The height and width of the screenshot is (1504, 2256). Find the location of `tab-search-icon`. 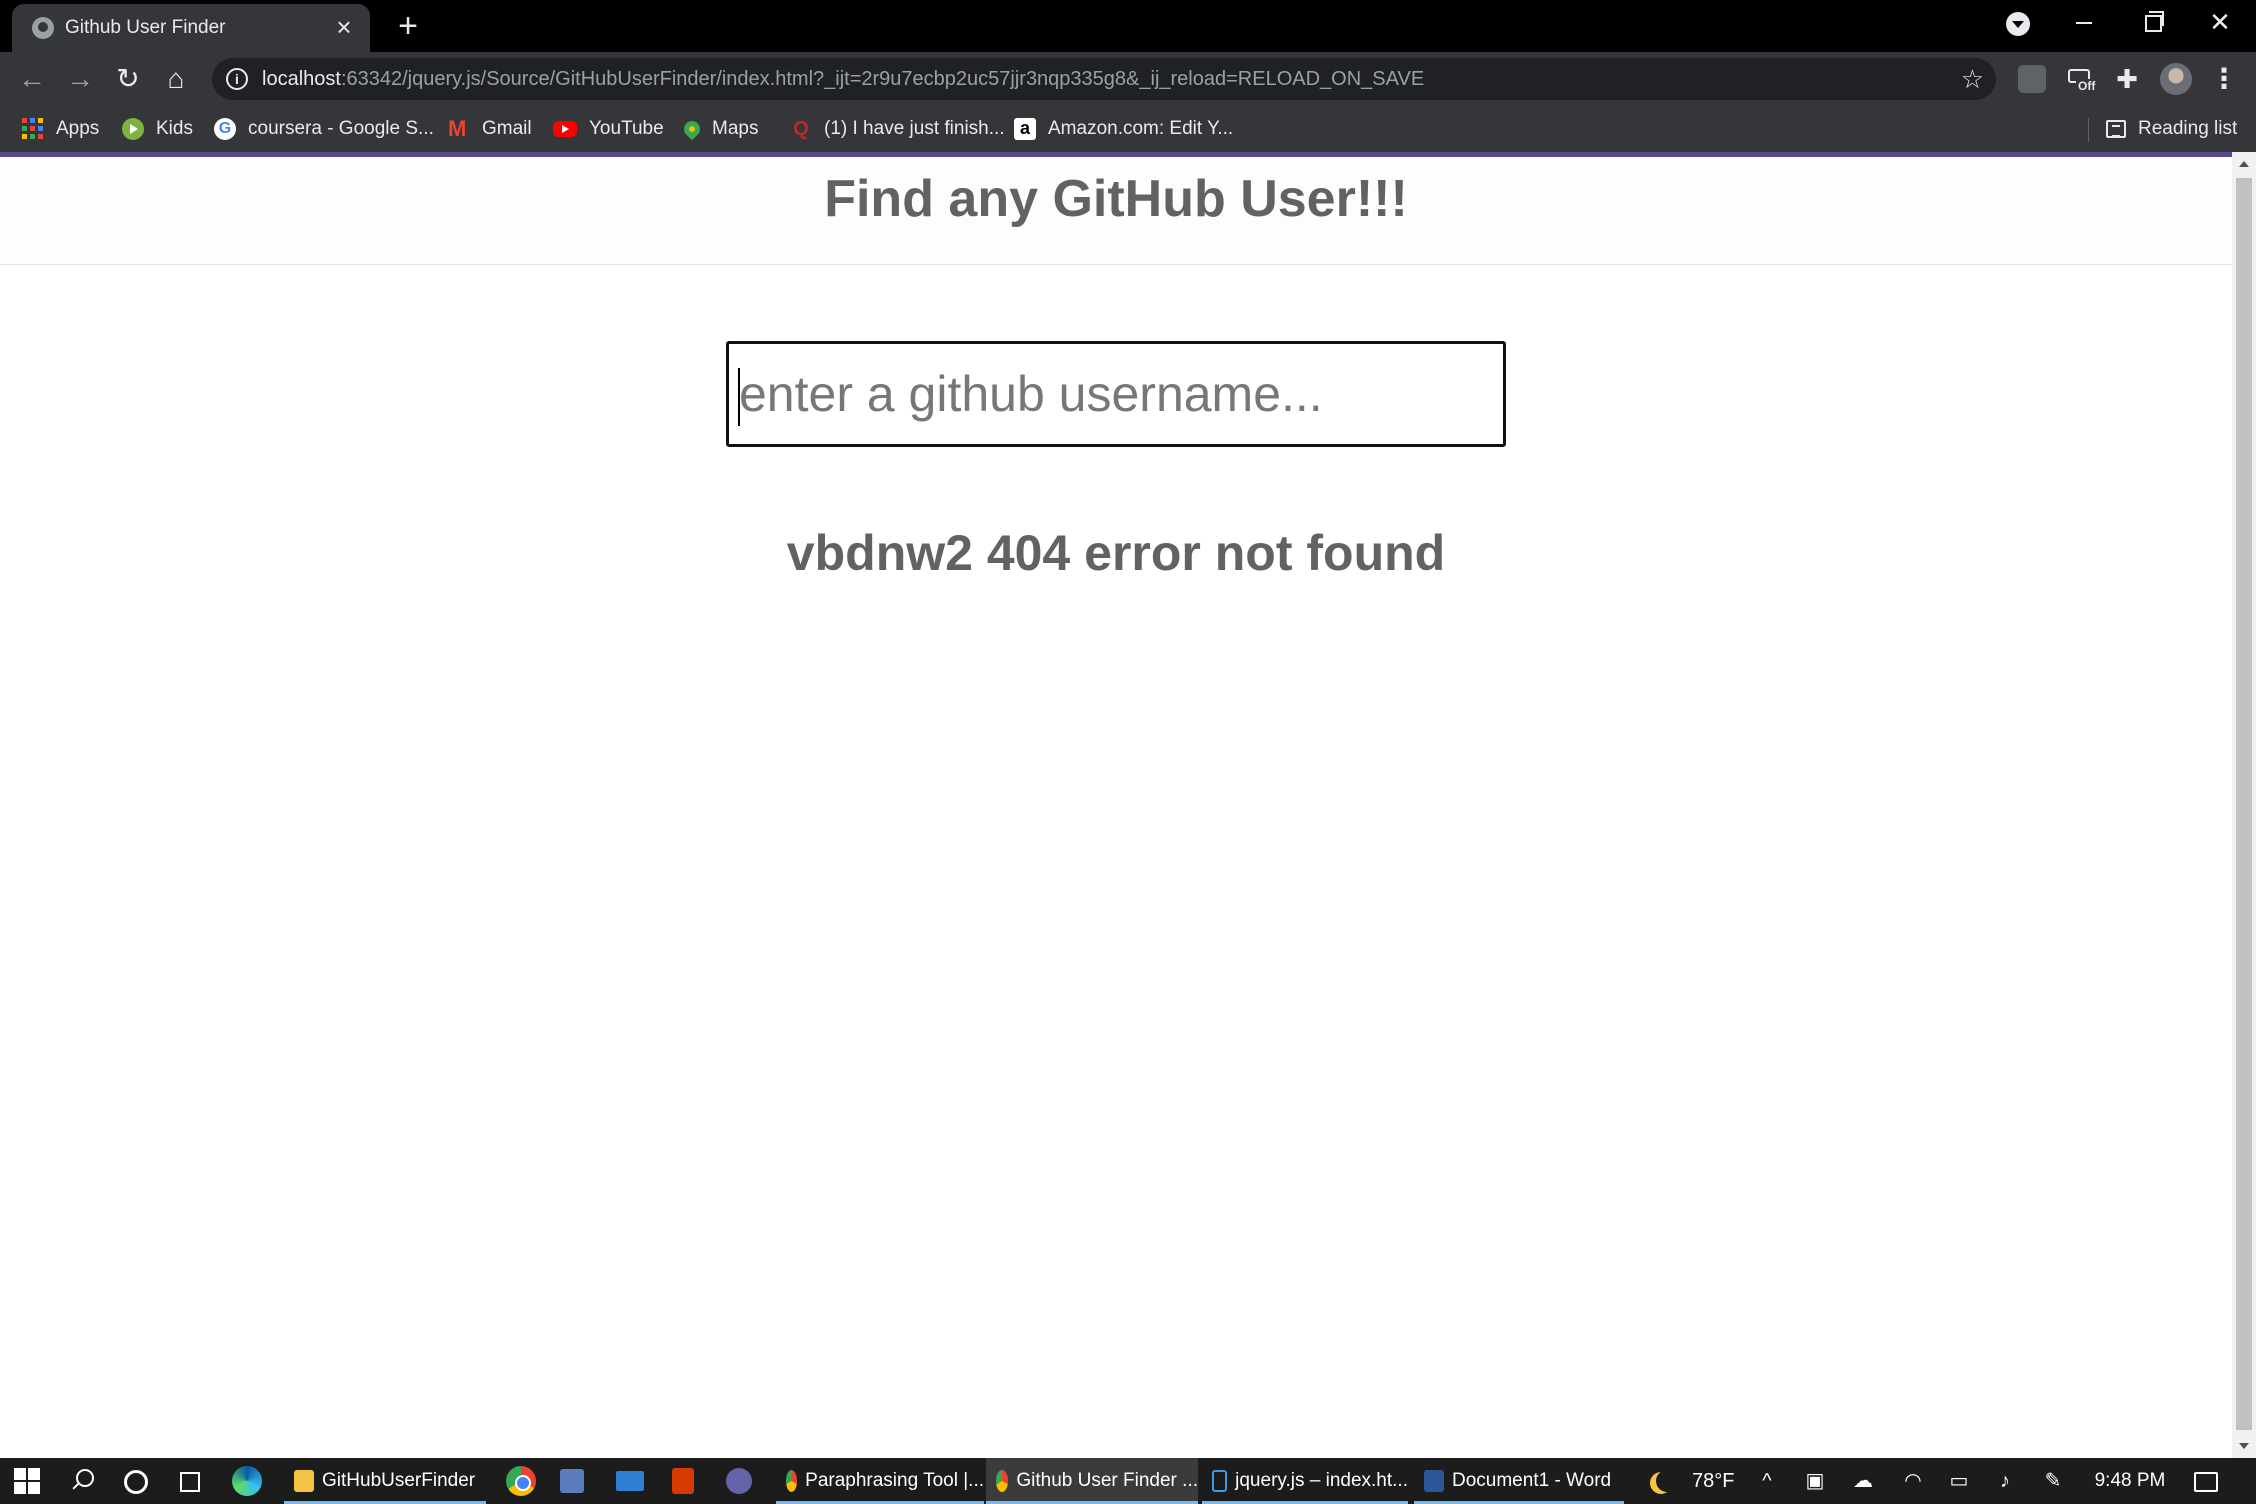

tab-search-icon is located at coordinates (2018, 24).